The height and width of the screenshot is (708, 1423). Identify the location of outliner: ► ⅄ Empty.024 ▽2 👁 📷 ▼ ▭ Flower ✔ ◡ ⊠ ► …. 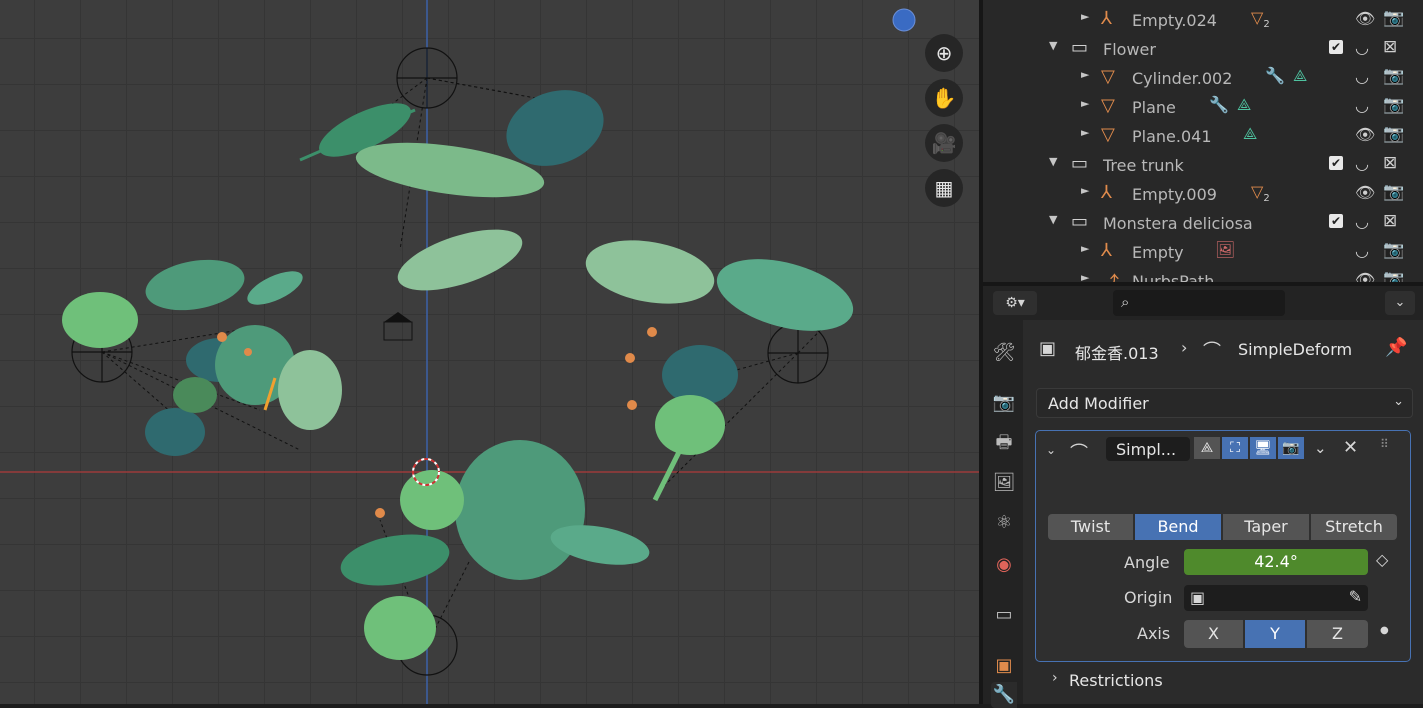
(1203, 141).